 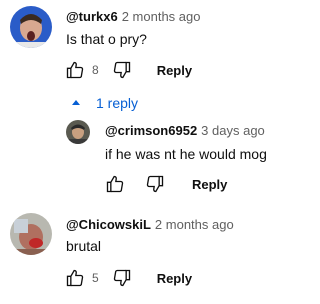 What do you see at coordinates (233, 130) in the screenshot?
I see `timestamp: 3 days ago` at bounding box center [233, 130].